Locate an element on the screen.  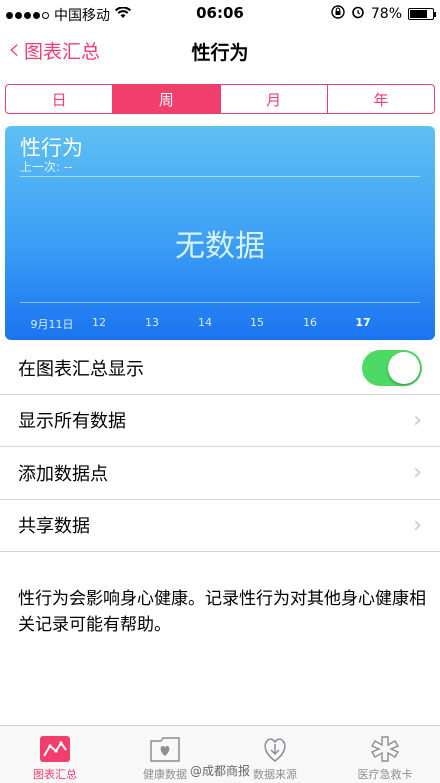
tab-dashboard: 图表汇总 is located at coordinates (55, 754).